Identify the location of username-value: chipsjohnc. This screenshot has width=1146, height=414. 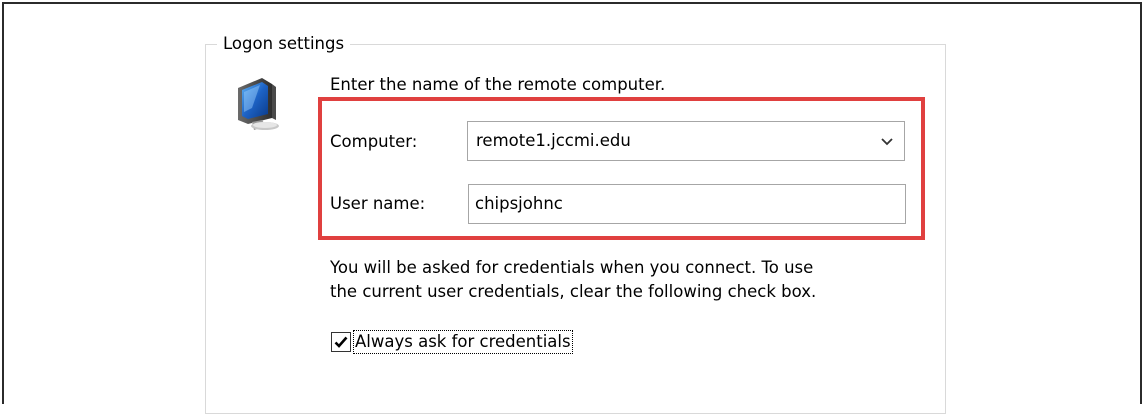
(519, 204).